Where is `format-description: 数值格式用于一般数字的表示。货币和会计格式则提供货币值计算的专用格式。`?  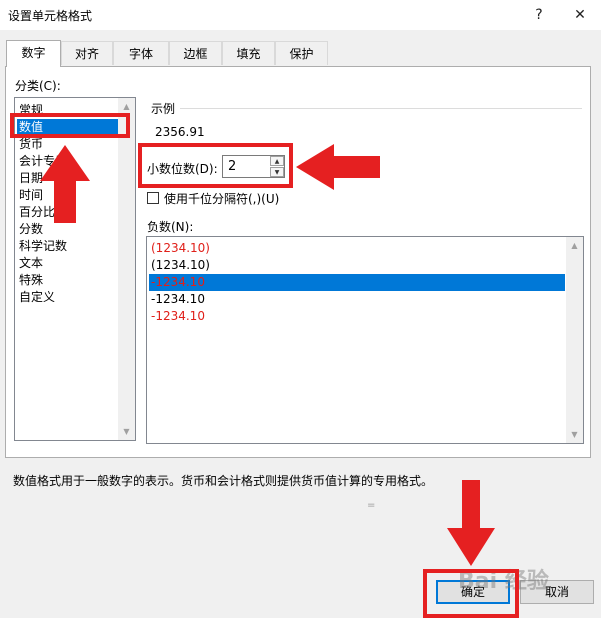 format-description: 数值格式用于一般数字的表示。货币和会计格式则提供货币值计算的专用格式。 is located at coordinates (223, 481).